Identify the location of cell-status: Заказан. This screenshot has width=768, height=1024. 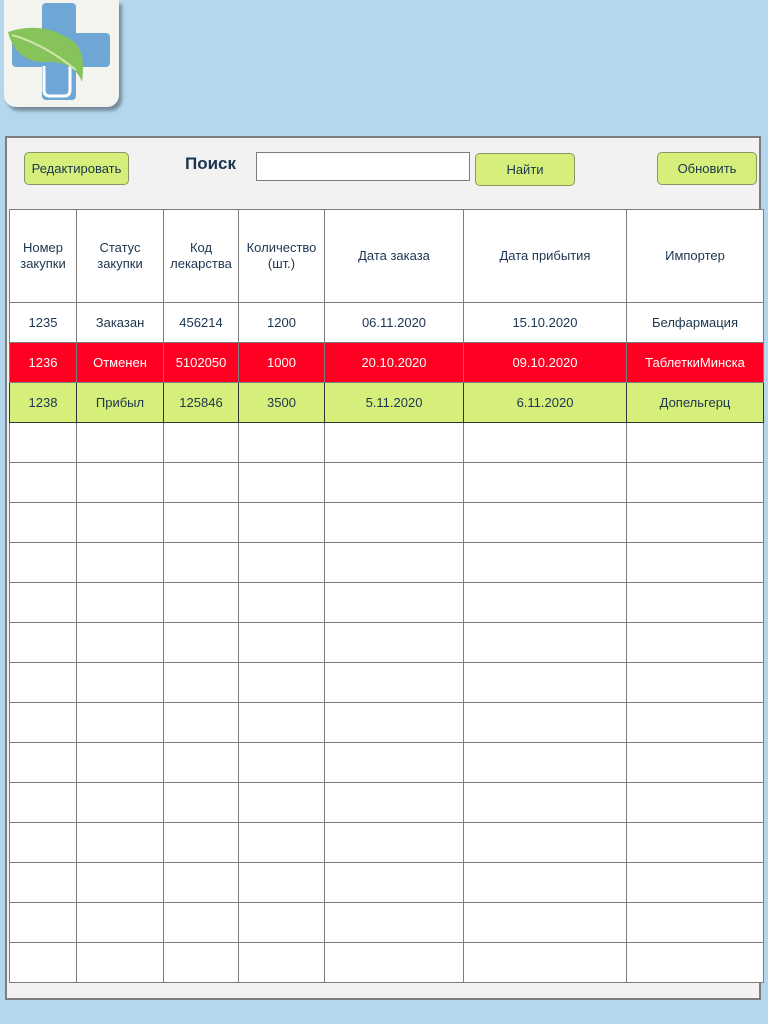
(120, 322).